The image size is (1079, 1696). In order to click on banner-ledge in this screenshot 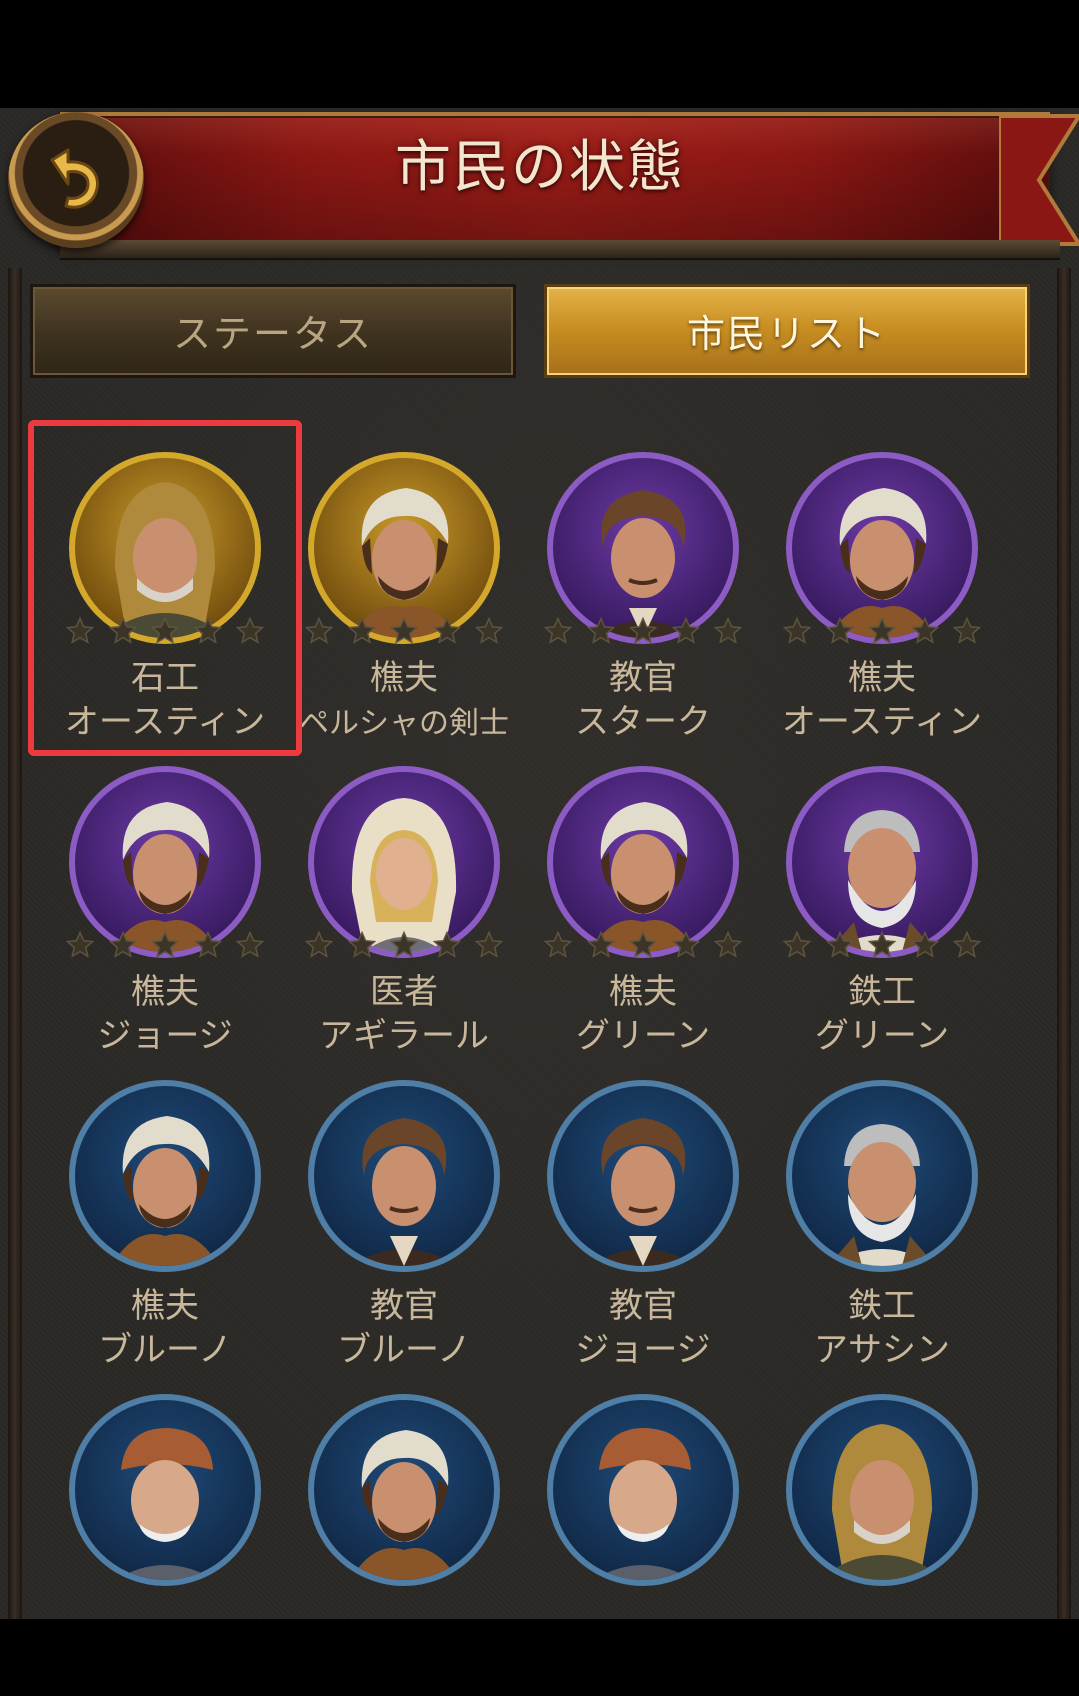, I will do `click(560, 250)`.